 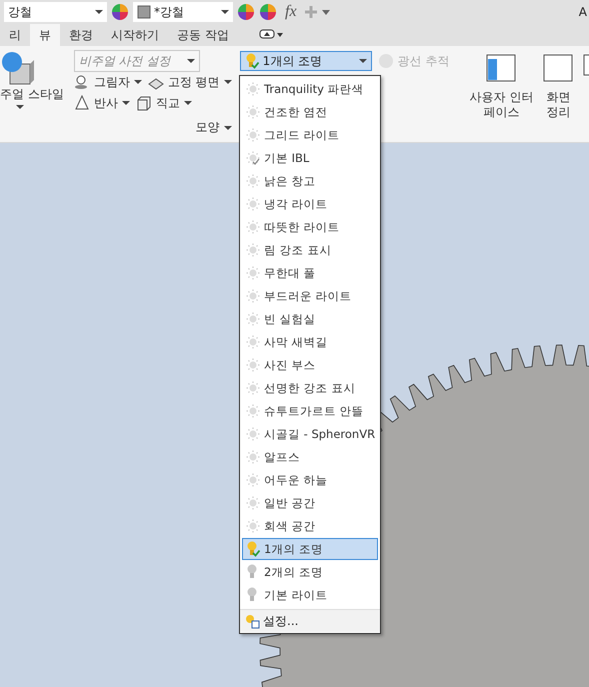 I want to click on lighting-menu-item: 어두운 하늘, so click(x=310, y=480).